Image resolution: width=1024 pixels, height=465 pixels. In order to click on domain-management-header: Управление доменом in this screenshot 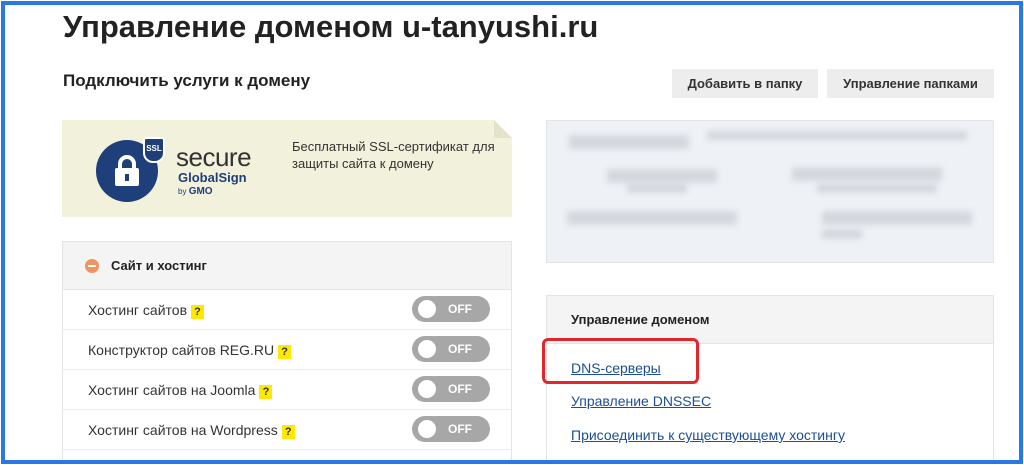, I will do `click(770, 320)`.